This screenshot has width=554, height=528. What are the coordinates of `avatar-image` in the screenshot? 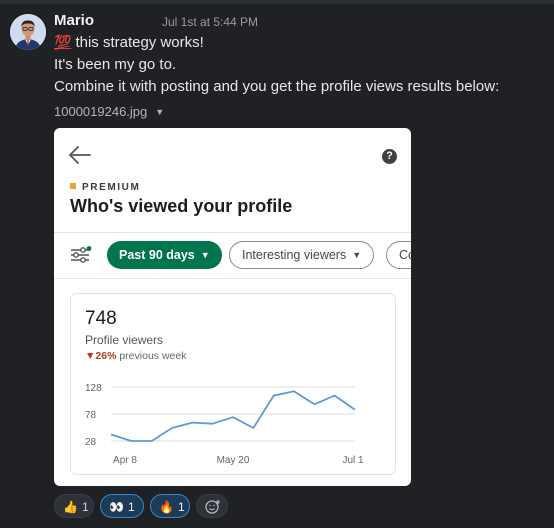 It's located at (28, 32).